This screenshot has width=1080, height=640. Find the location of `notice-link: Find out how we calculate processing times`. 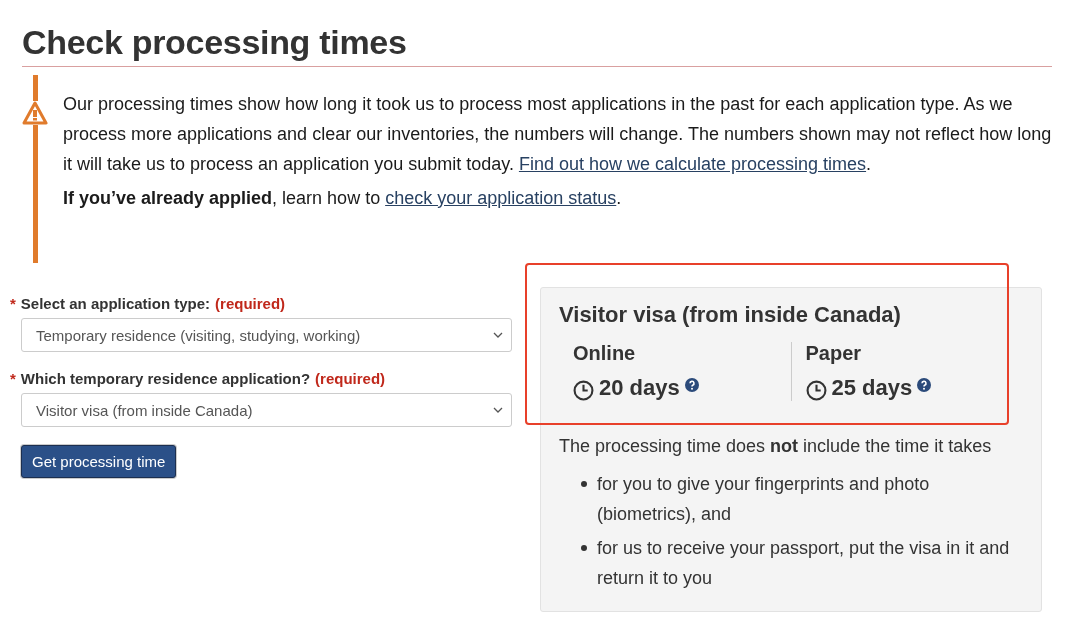

notice-link: Find out how we calculate processing times is located at coordinates (692, 164).